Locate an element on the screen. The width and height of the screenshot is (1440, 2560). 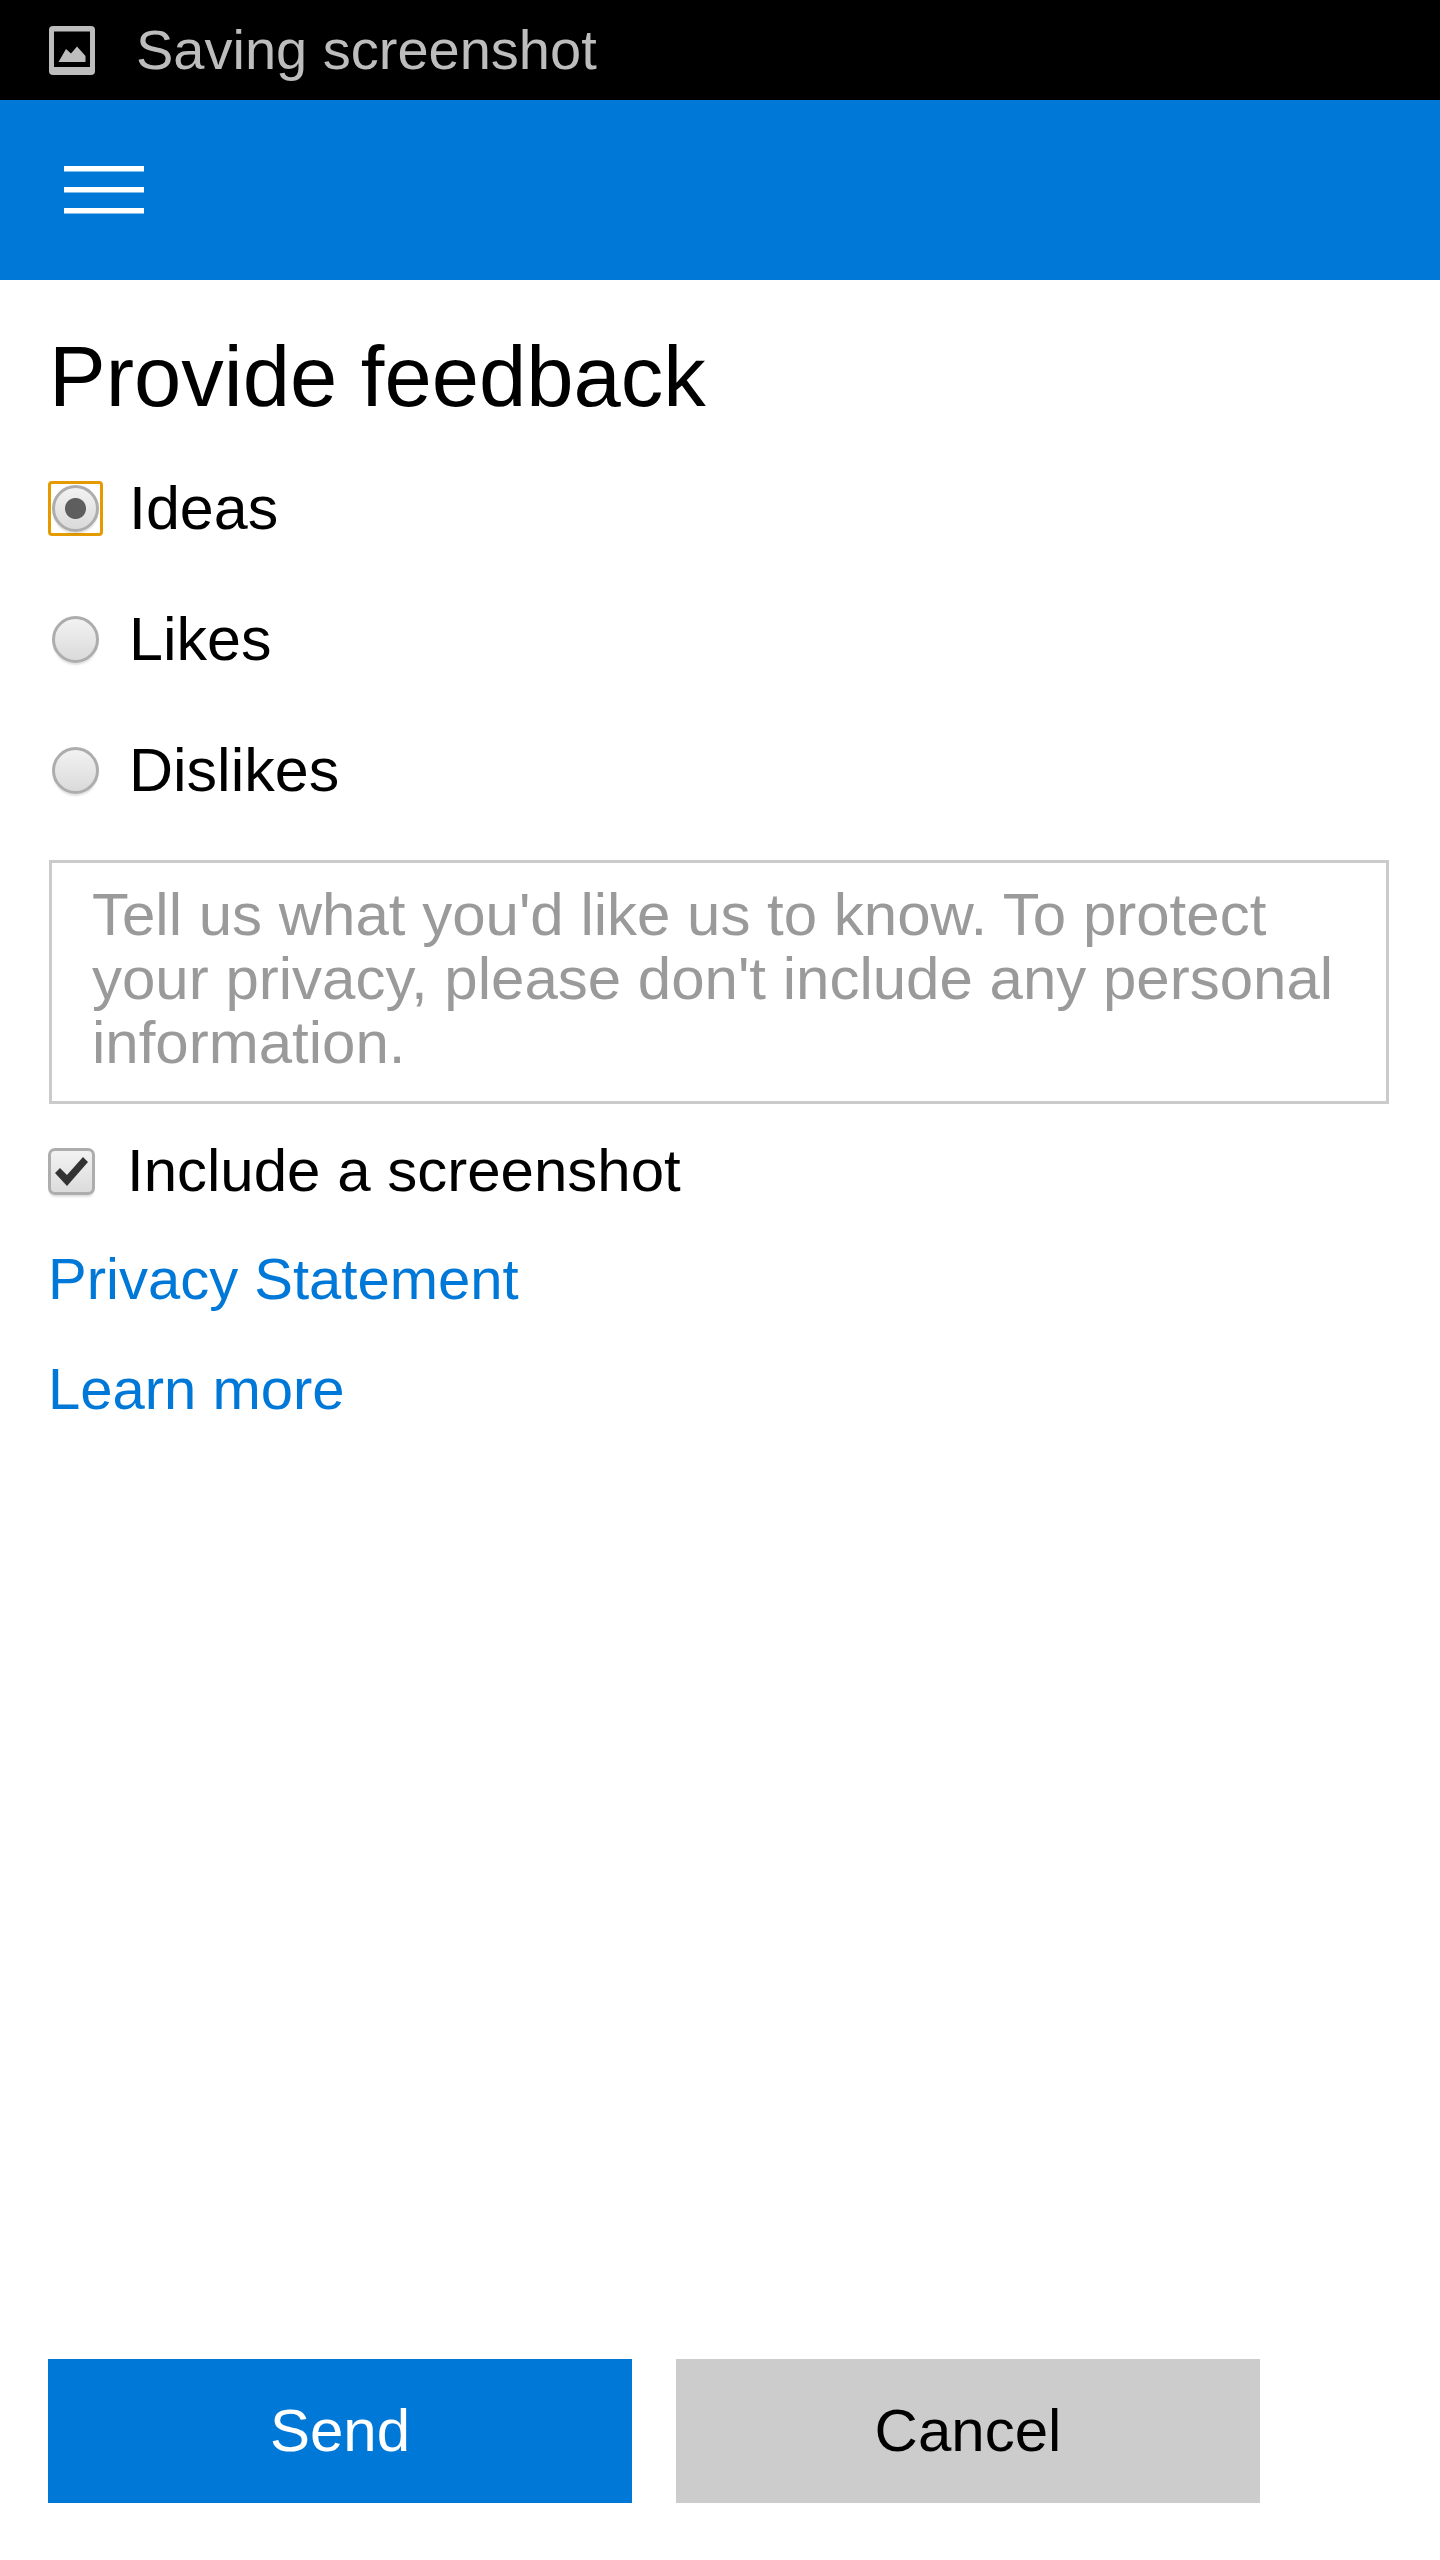
text-link: Learn more is located at coordinates (196, 1389).